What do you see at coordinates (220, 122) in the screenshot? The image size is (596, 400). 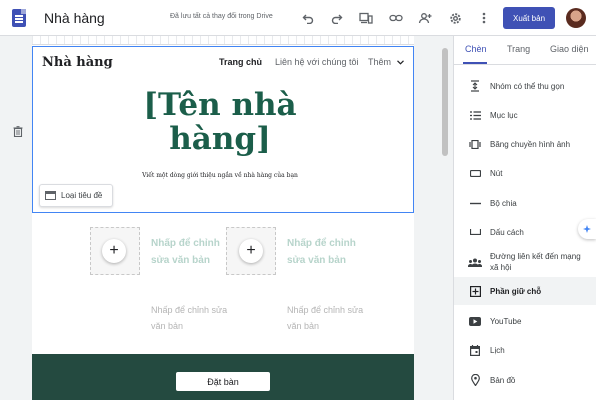 I see `hero-title: [Tên nhà hàng]` at bounding box center [220, 122].